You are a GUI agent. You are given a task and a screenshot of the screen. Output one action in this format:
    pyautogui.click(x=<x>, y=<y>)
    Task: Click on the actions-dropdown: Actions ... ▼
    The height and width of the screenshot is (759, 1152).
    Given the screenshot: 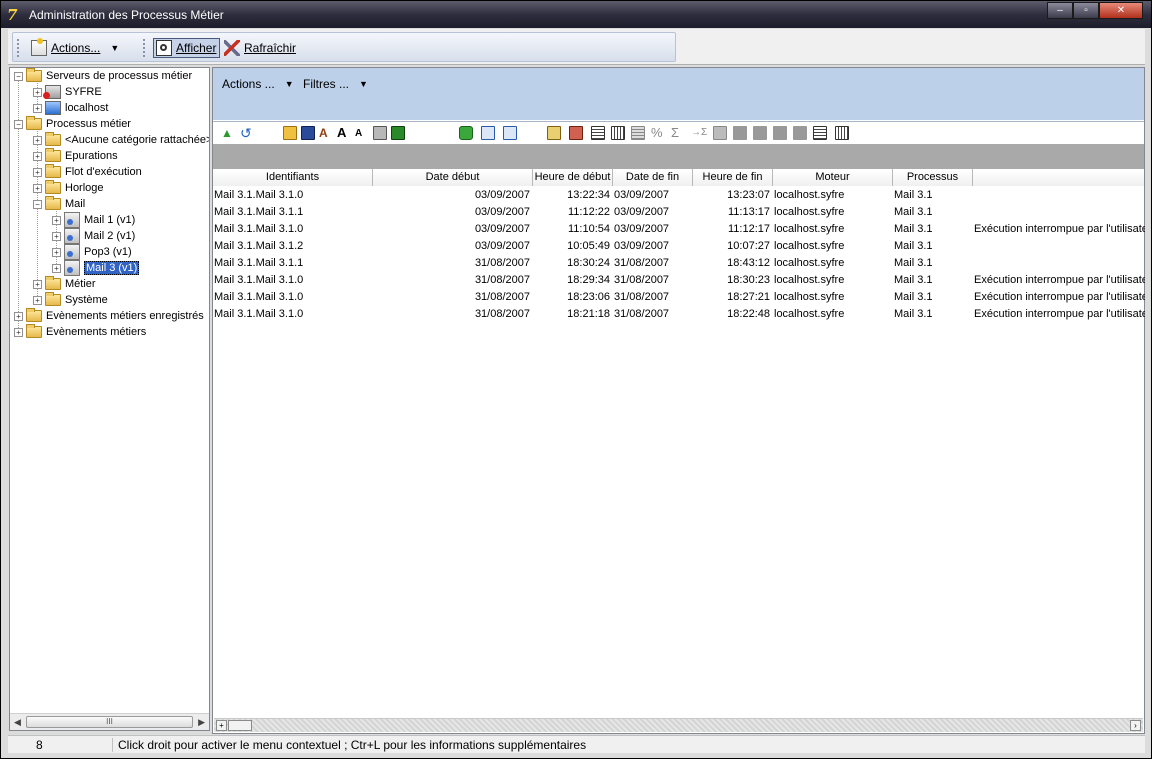 What is the action you would take?
    pyautogui.click(x=258, y=84)
    